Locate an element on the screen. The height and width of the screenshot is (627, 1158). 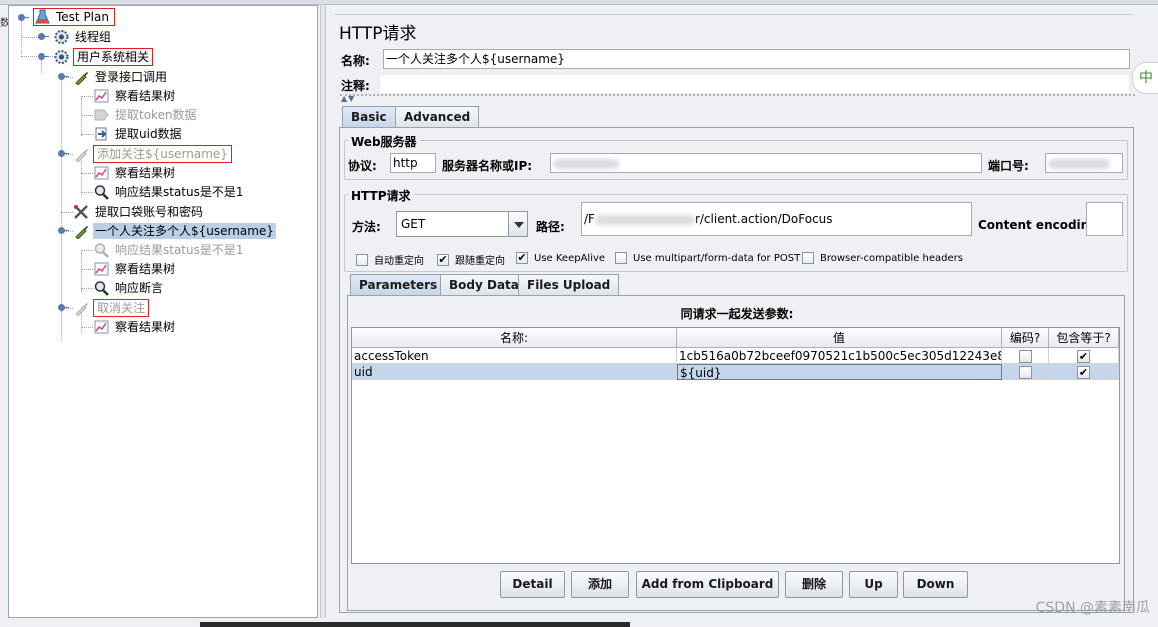
path-label: 路径: is located at coordinates (550, 227).